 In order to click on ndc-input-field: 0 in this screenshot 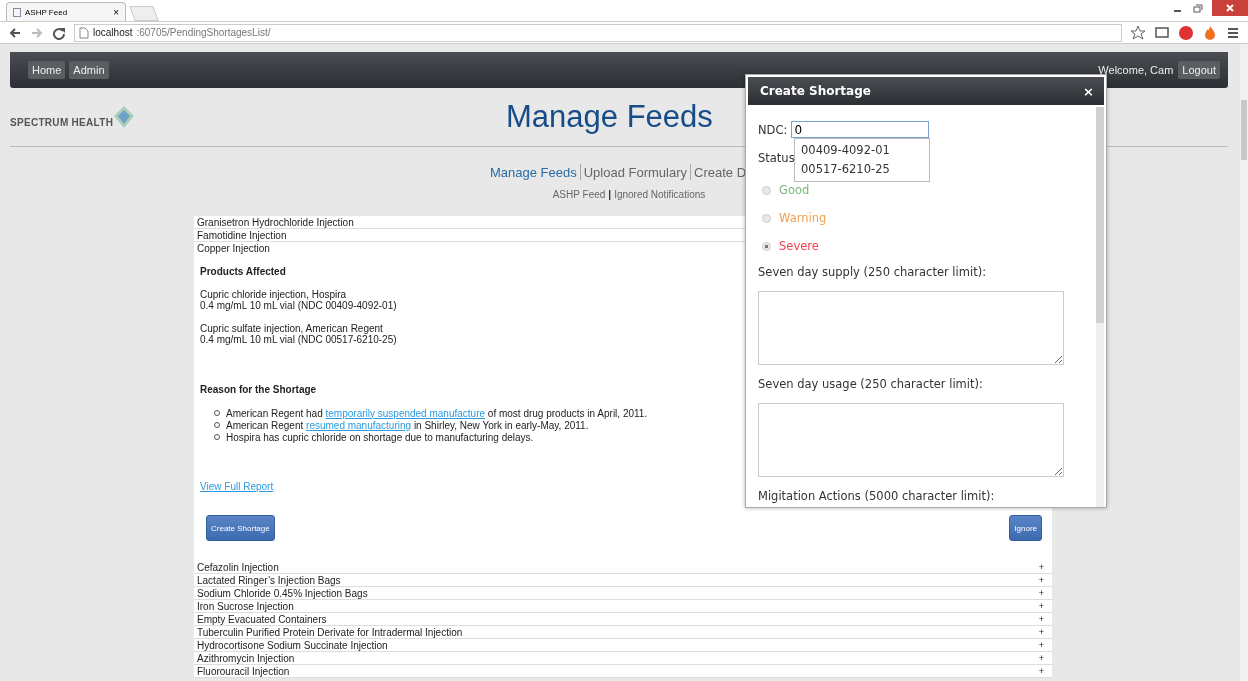, I will do `click(860, 129)`.